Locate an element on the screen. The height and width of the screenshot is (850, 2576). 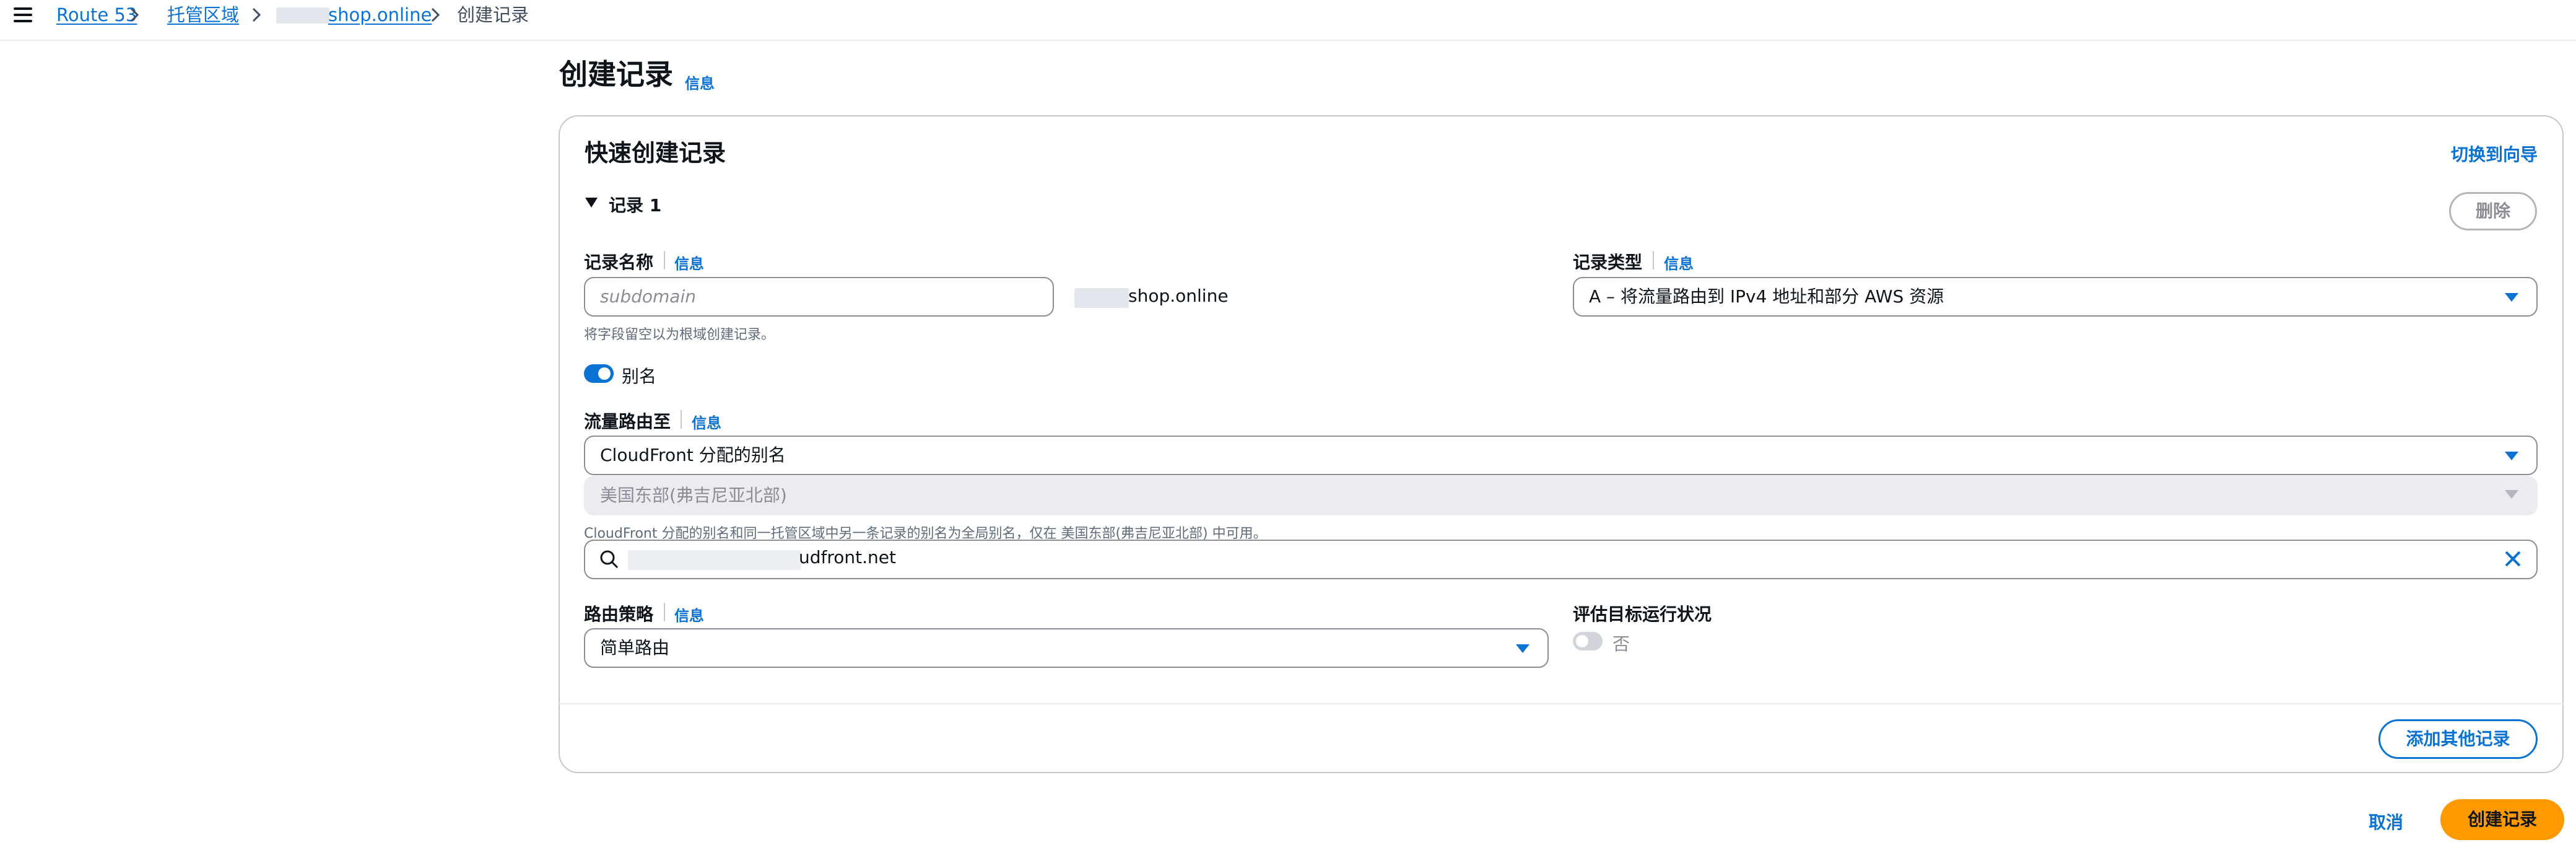
alias-target-value: udfront.net is located at coordinates (847, 557).